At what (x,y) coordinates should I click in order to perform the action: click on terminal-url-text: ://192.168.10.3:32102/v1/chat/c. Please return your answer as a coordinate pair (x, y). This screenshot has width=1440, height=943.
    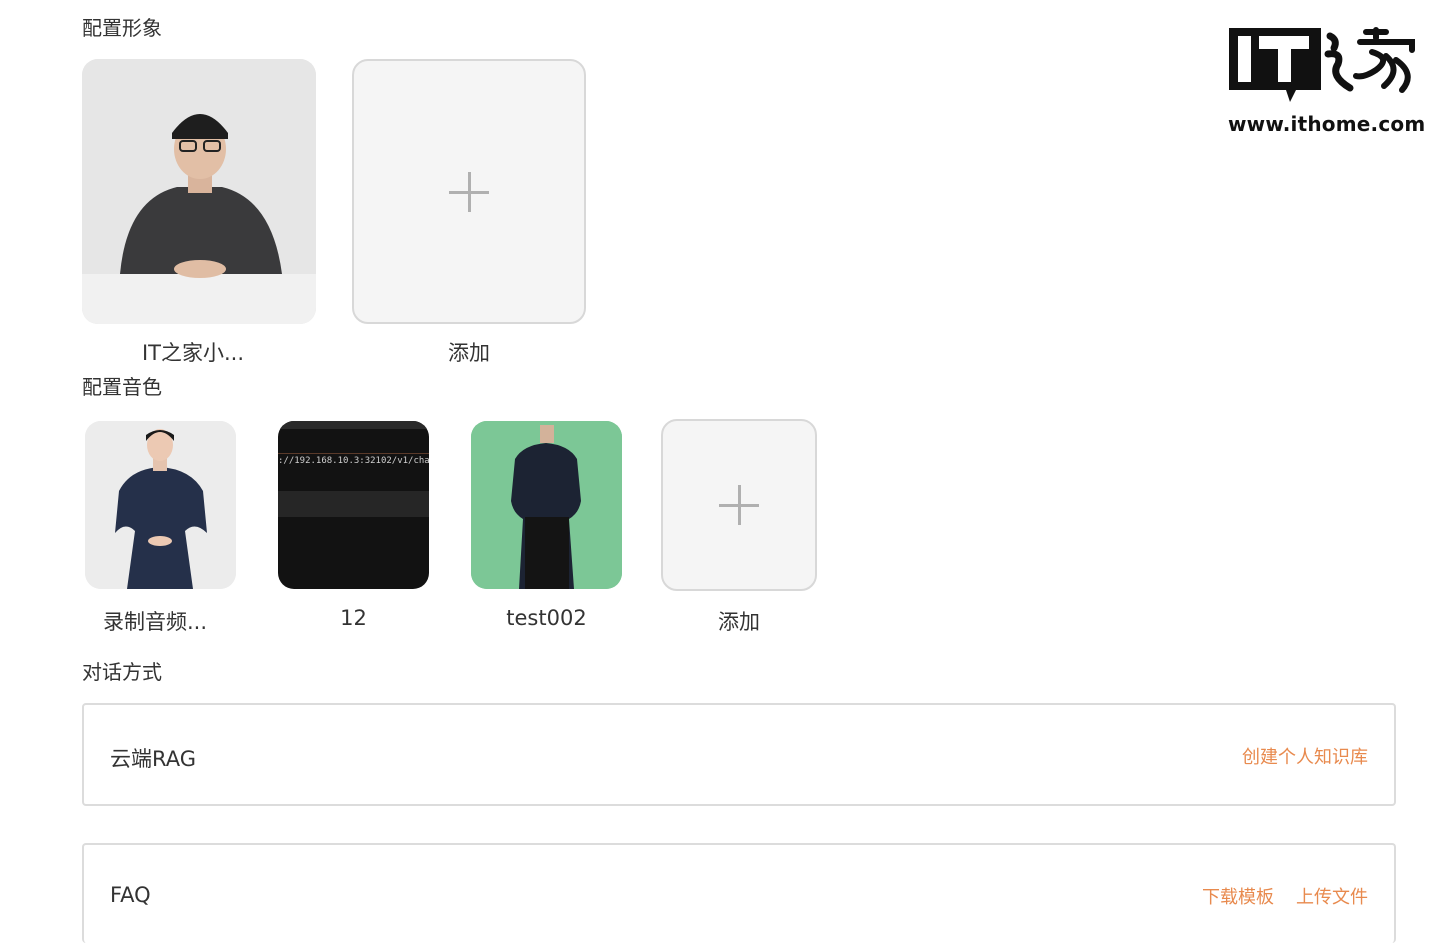
    Looking at the image, I should click on (353, 461).